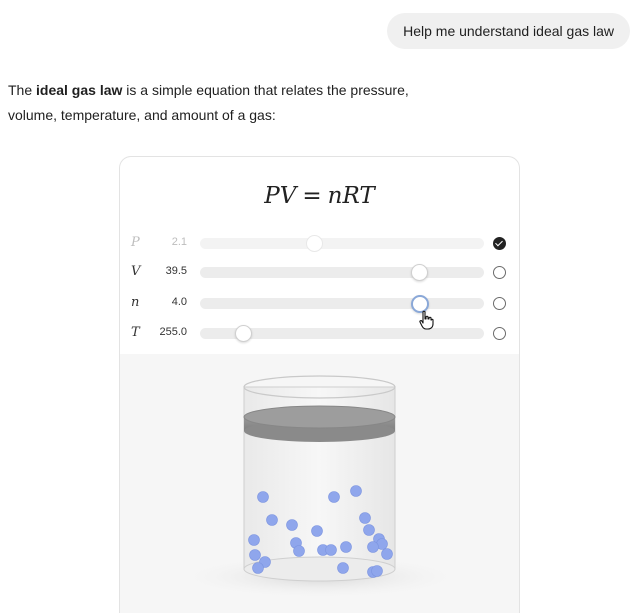  I want to click on user-message-text: Help me understand ideal gas law, so click(508, 31).